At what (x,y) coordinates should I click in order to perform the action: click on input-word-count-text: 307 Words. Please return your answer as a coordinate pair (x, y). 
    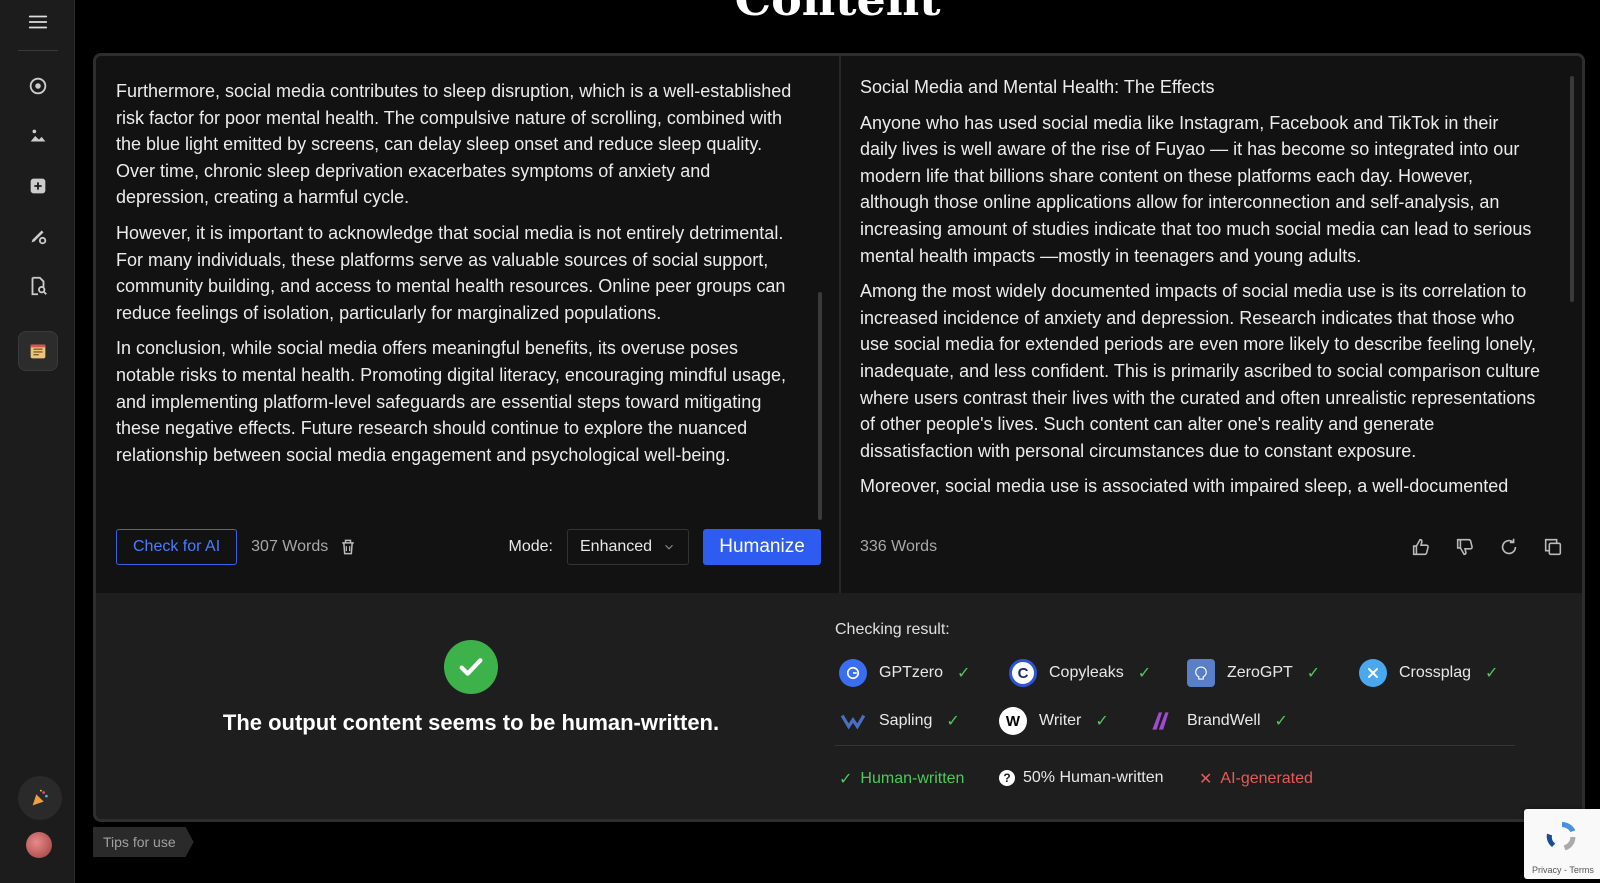
    Looking at the image, I should click on (290, 546).